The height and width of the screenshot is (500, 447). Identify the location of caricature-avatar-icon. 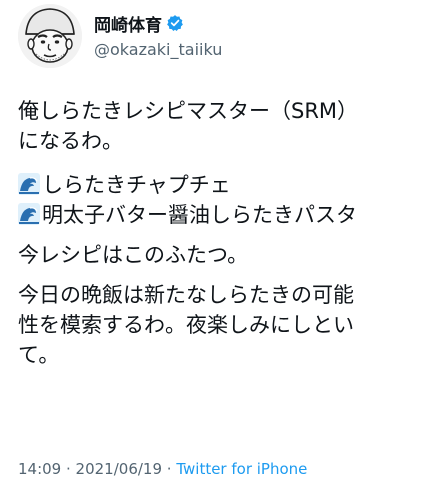
(50, 36).